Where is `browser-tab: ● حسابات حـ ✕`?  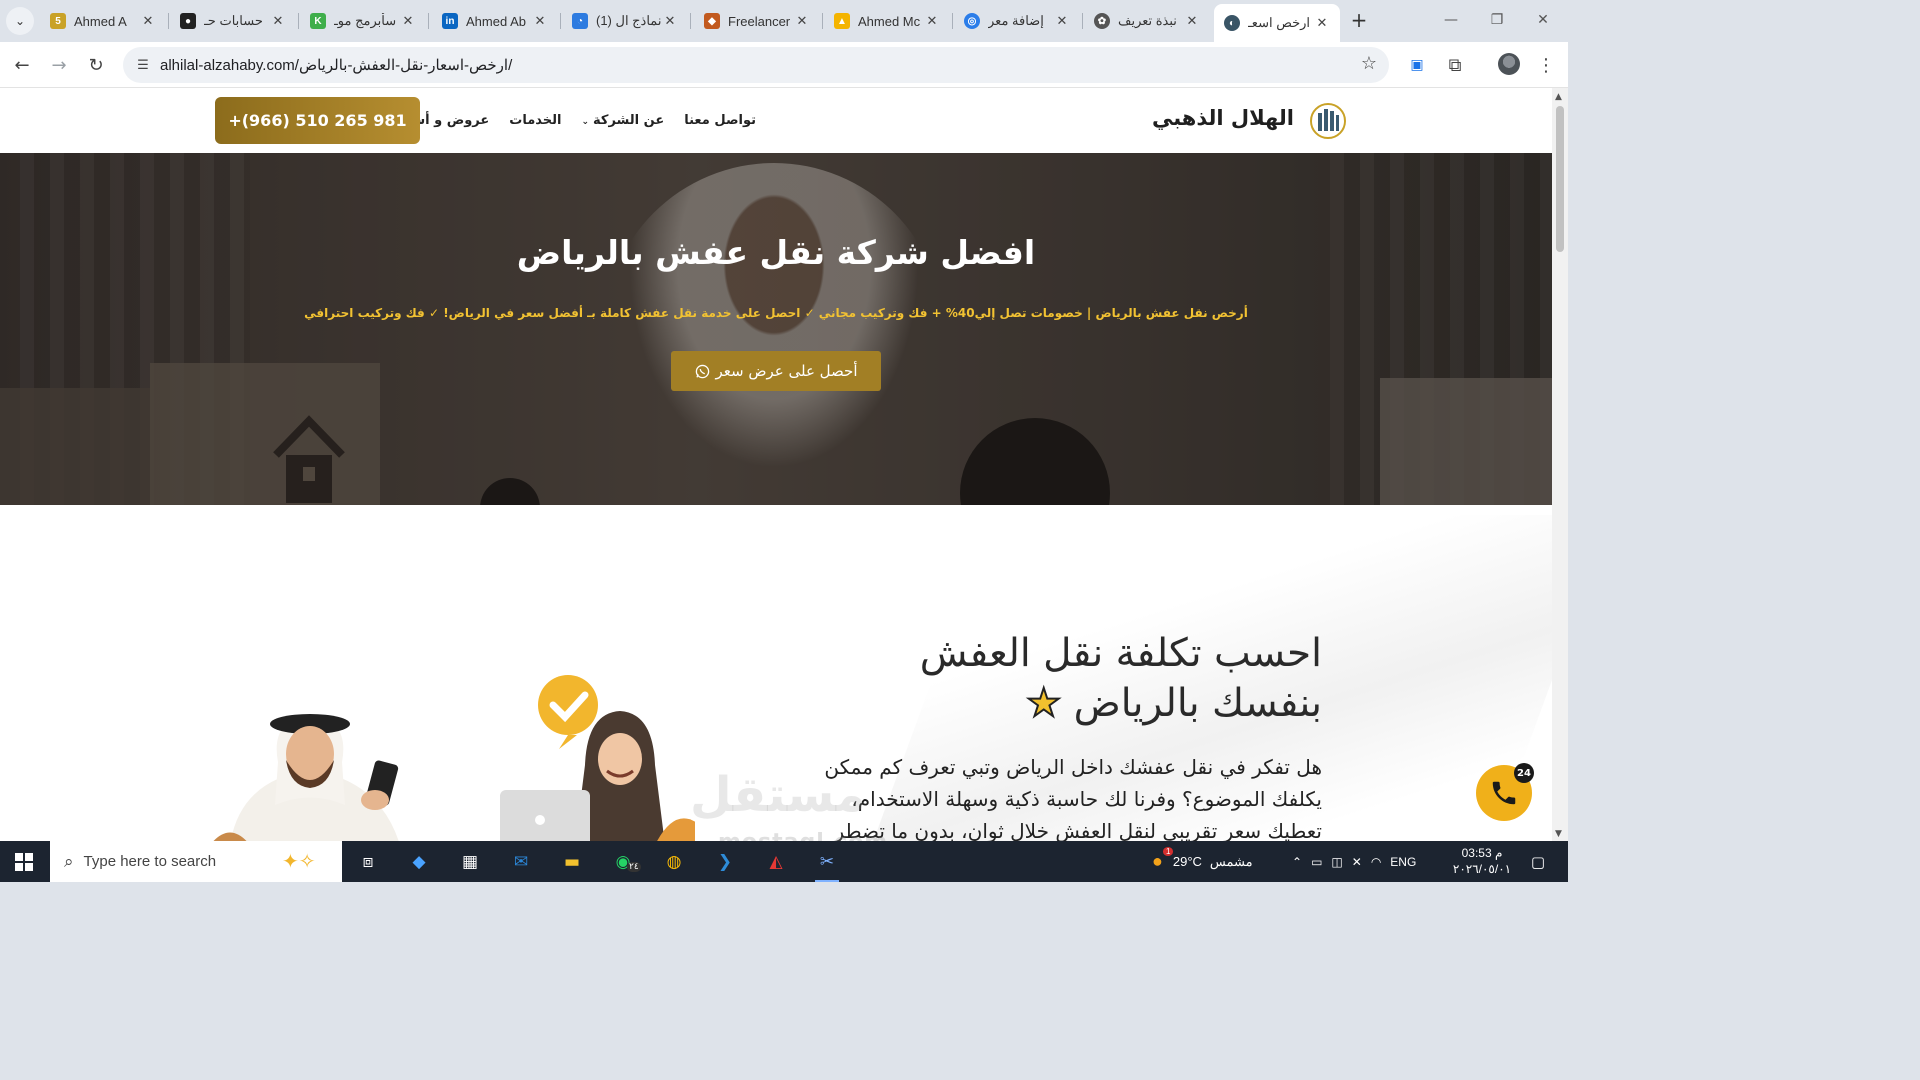 browser-tab: ● حسابات حـ ✕ is located at coordinates (233, 21).